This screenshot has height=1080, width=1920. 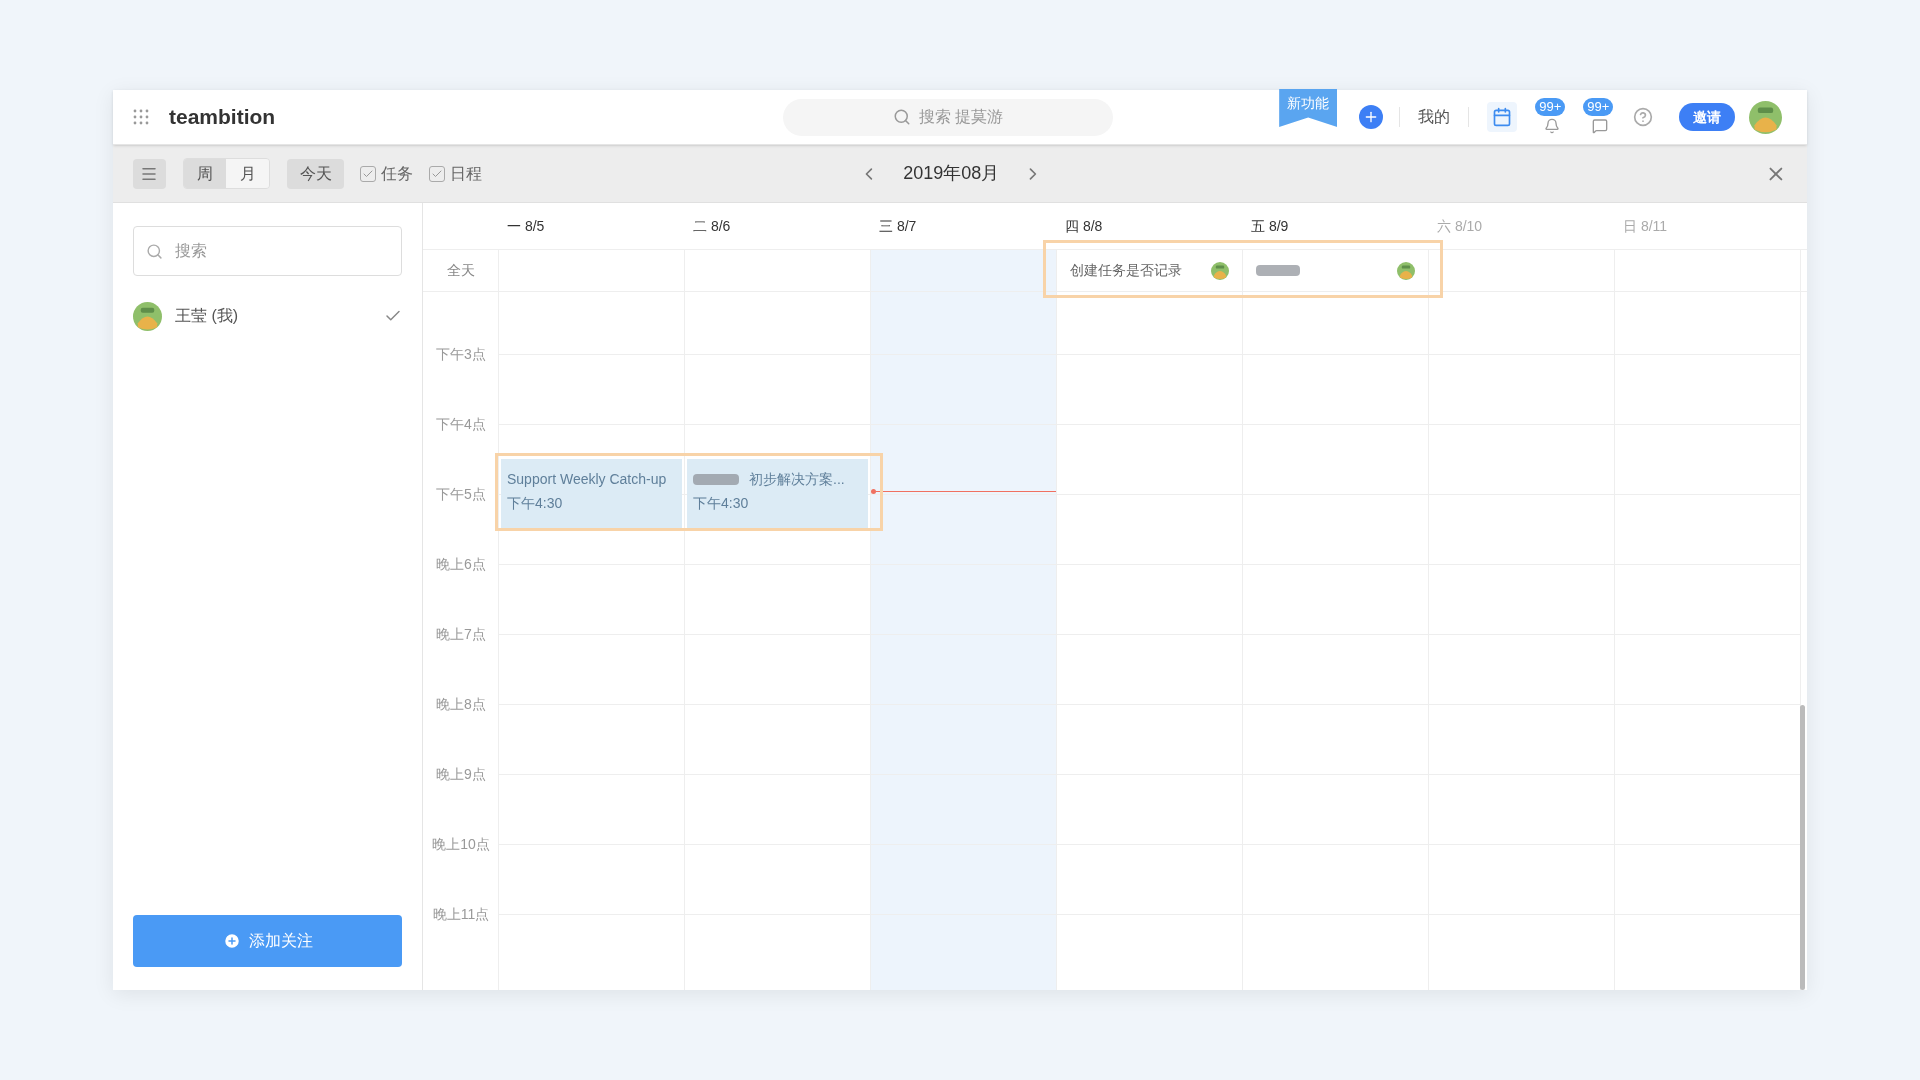 I want to click on all-day-event: 创建任务是否记录, so click(x=1149, y=270).